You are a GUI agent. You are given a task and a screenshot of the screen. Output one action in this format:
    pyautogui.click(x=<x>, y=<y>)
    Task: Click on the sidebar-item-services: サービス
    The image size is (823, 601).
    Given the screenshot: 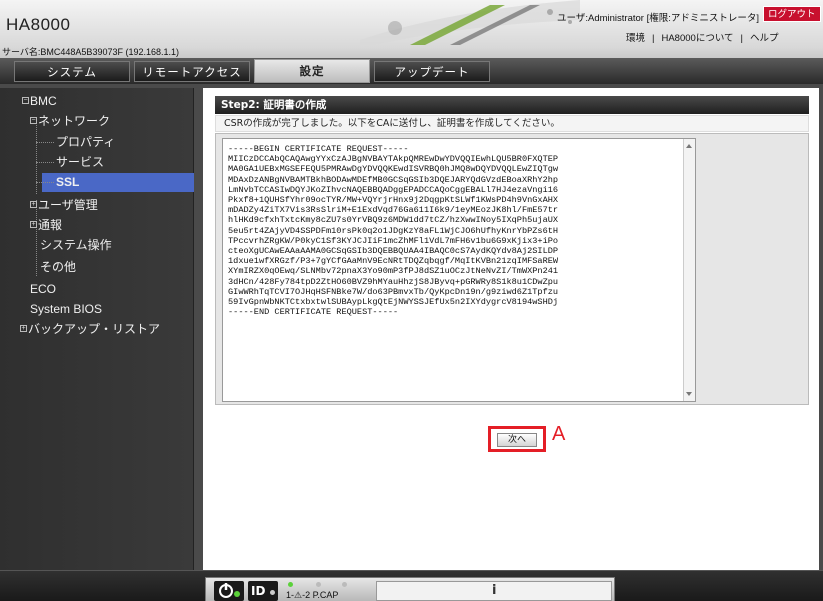 What is the action you would take?
    pyautogui.click(x=80, y=161)
    